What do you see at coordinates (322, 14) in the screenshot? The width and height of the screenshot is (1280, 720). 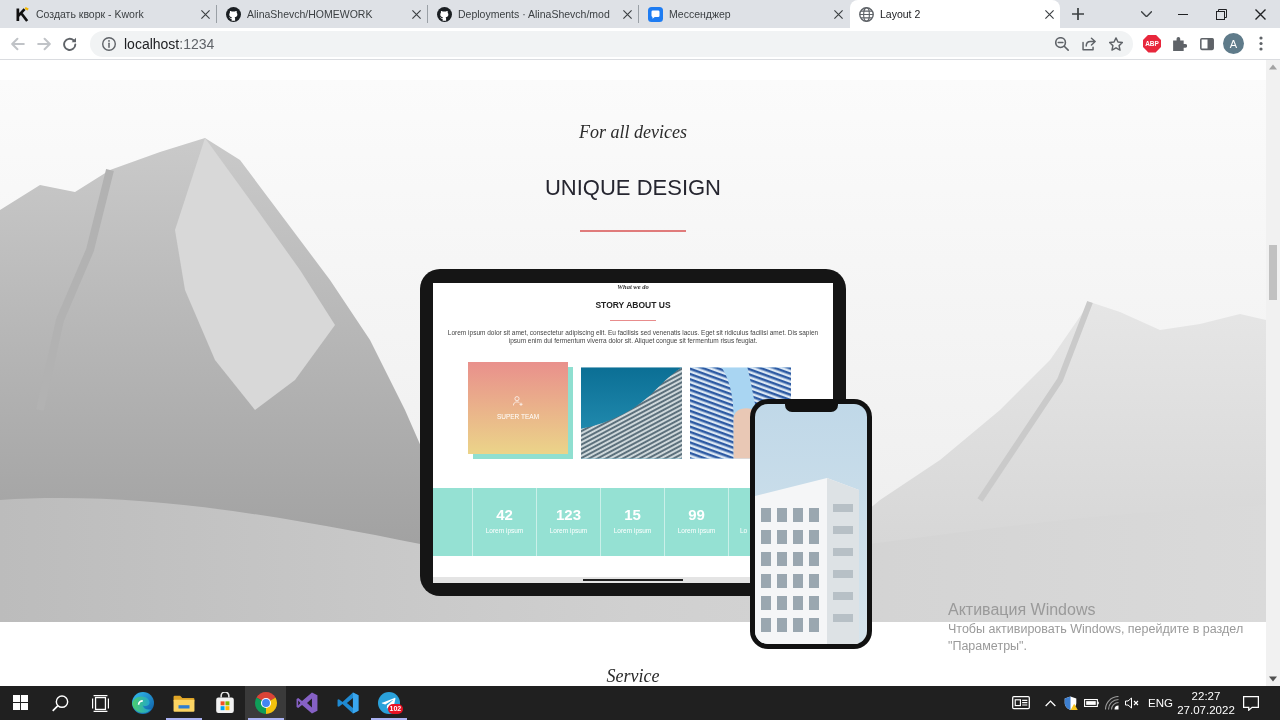 I see `browser-tab: AlinaShevch/HOMEWORK` at bounding box center [322, 14].